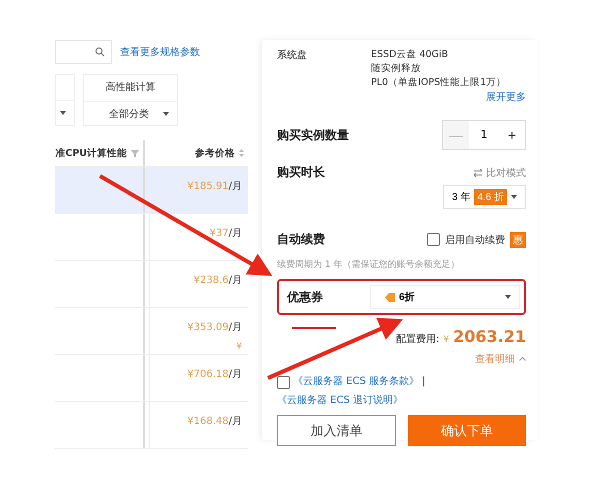 Image resolution: width=600 pixels, height=480 pixels. What do you see at coordinates (130, 88) in the screenshot?
I see `filter-title: 高性能计算` at bounding box center [130, 88].